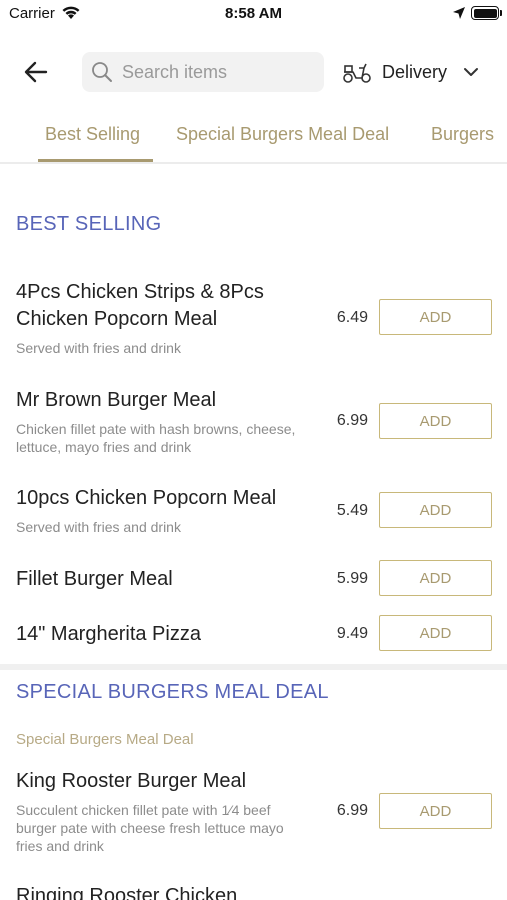 This screenshot has height=900, width=507. Describe the element at coordinates (459, 15) in the screenshot. I see `location-arrow-icon` at that location.